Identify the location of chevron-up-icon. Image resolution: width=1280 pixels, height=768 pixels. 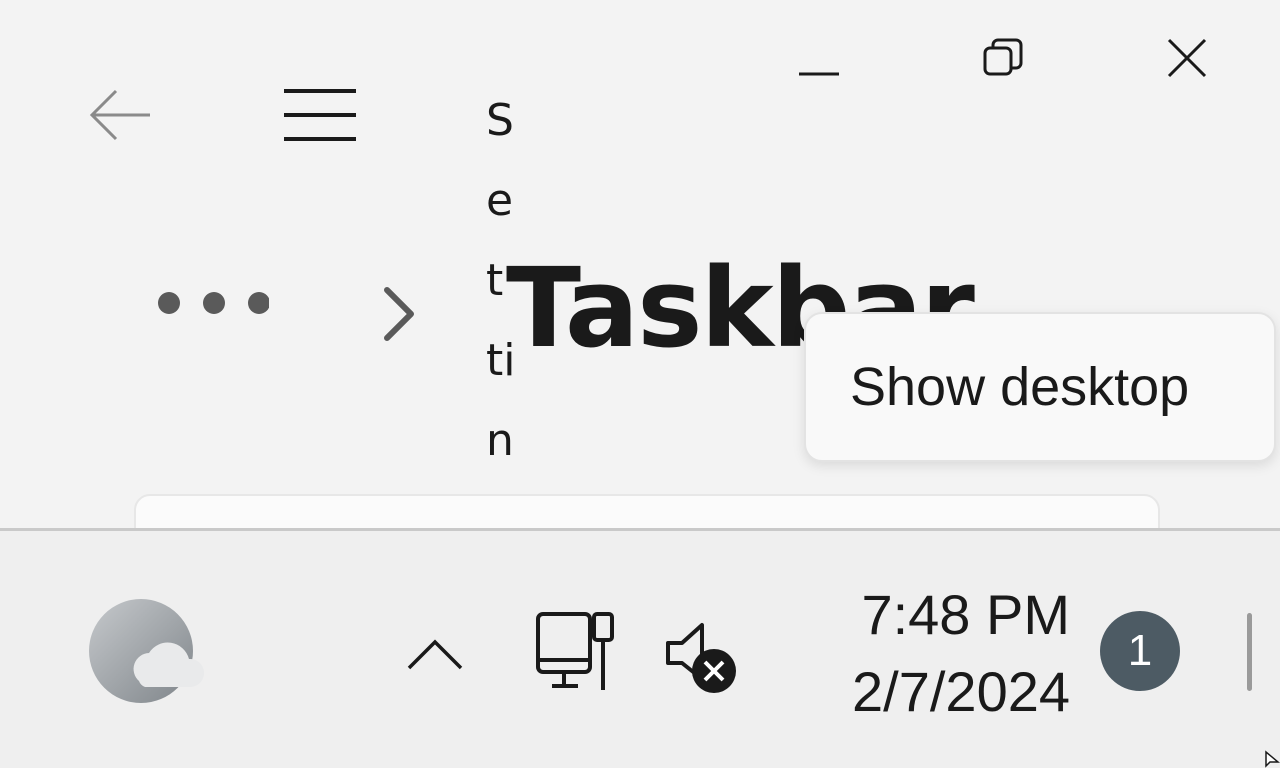
(435, 654).